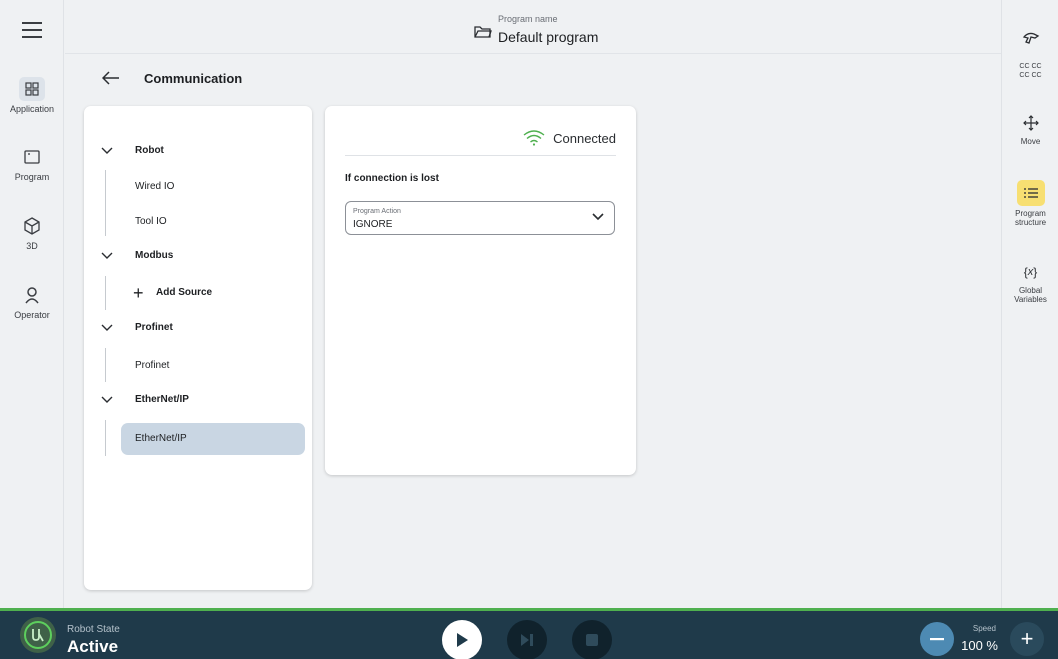 The image size is (1058, 659). Describe the element at coordinates (979, 645) in the screenshot. I see `speed-value: 100 %` at that location.